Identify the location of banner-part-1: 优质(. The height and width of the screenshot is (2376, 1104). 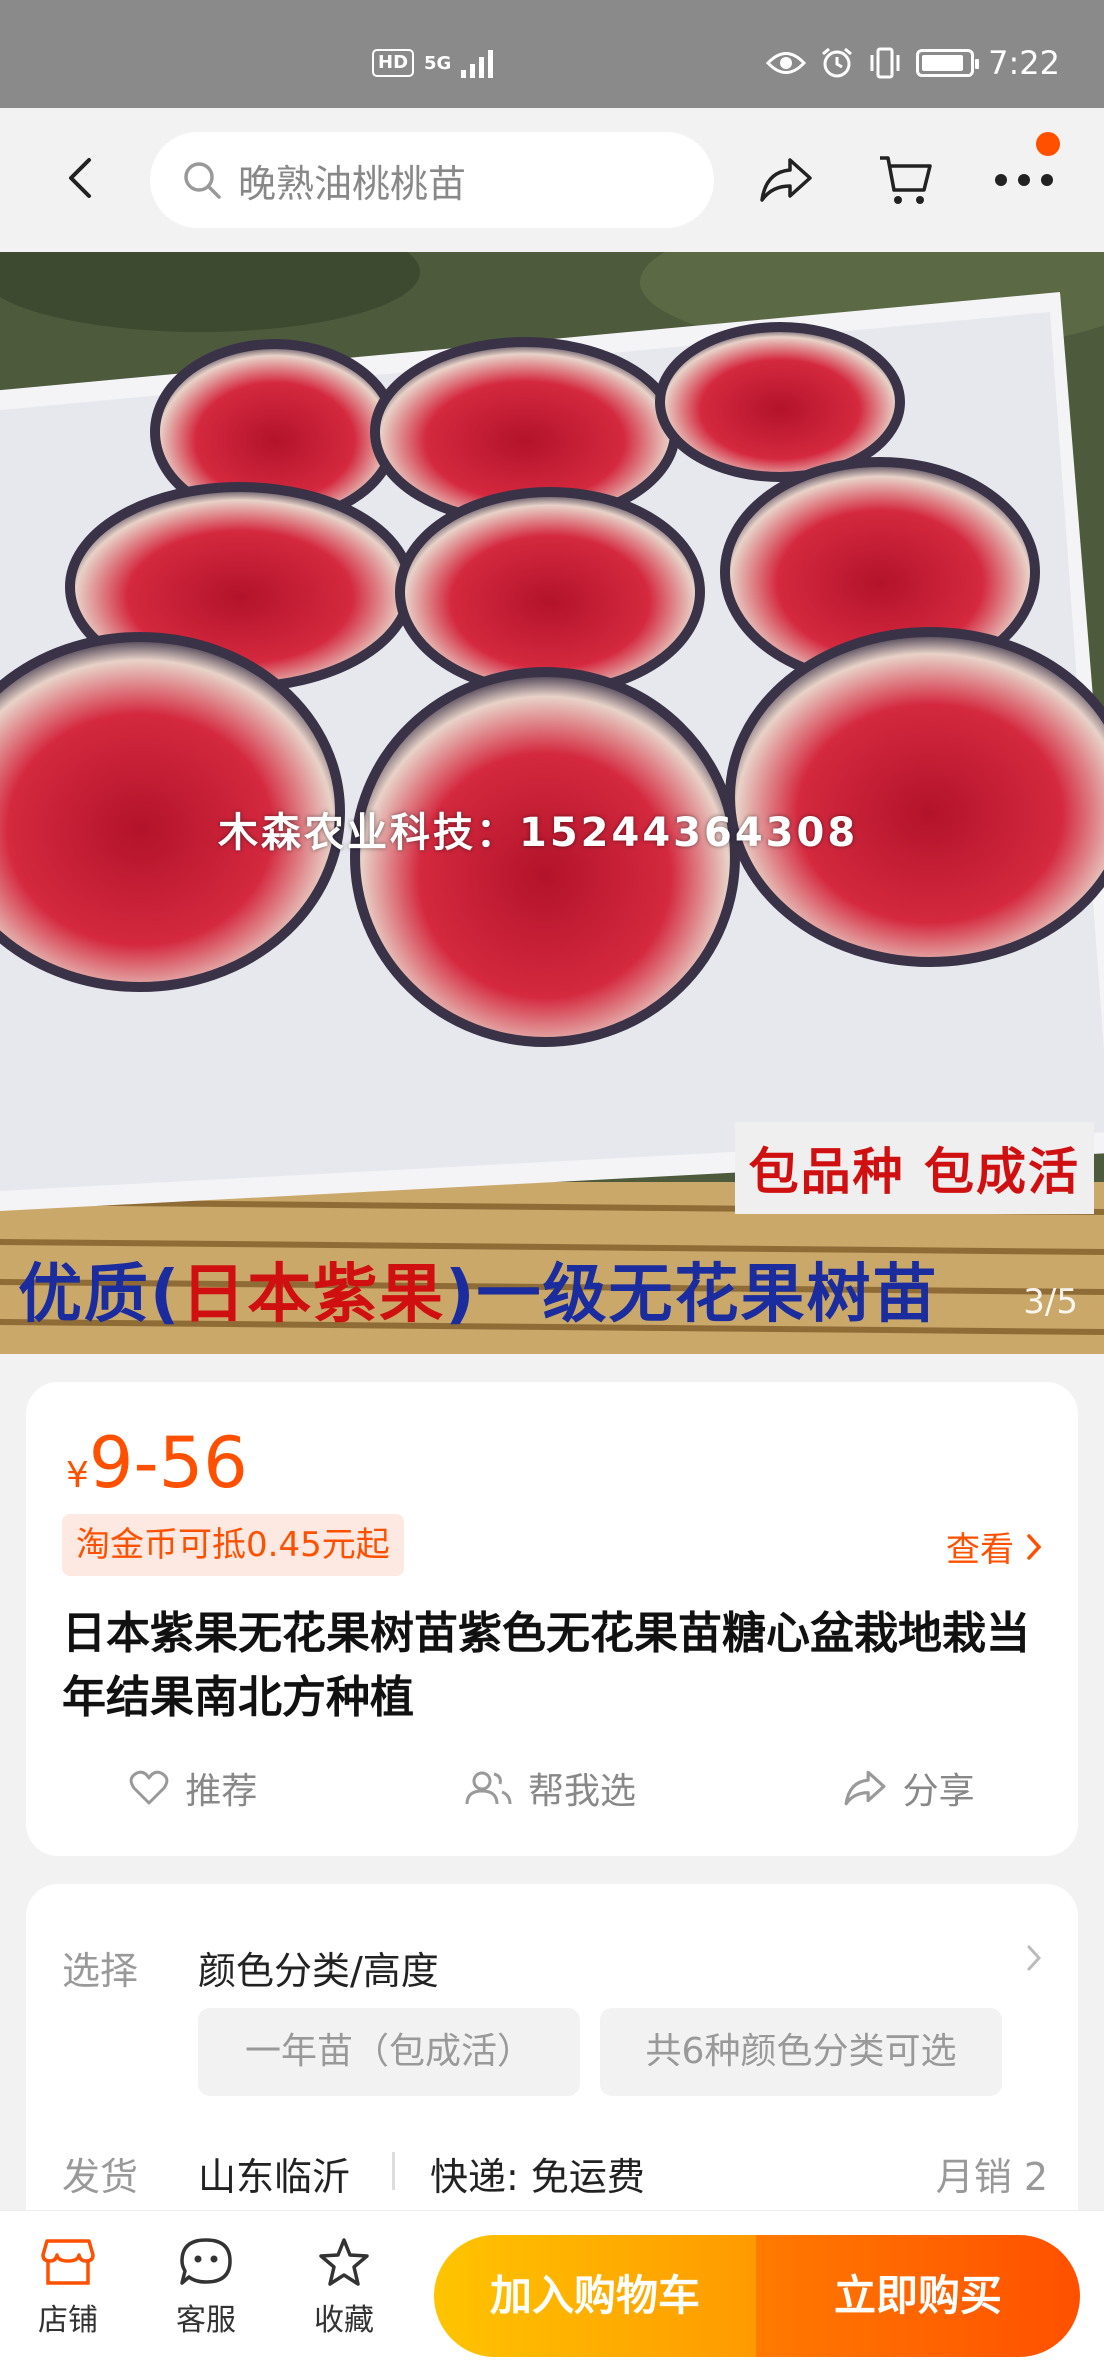
(100, 1295).